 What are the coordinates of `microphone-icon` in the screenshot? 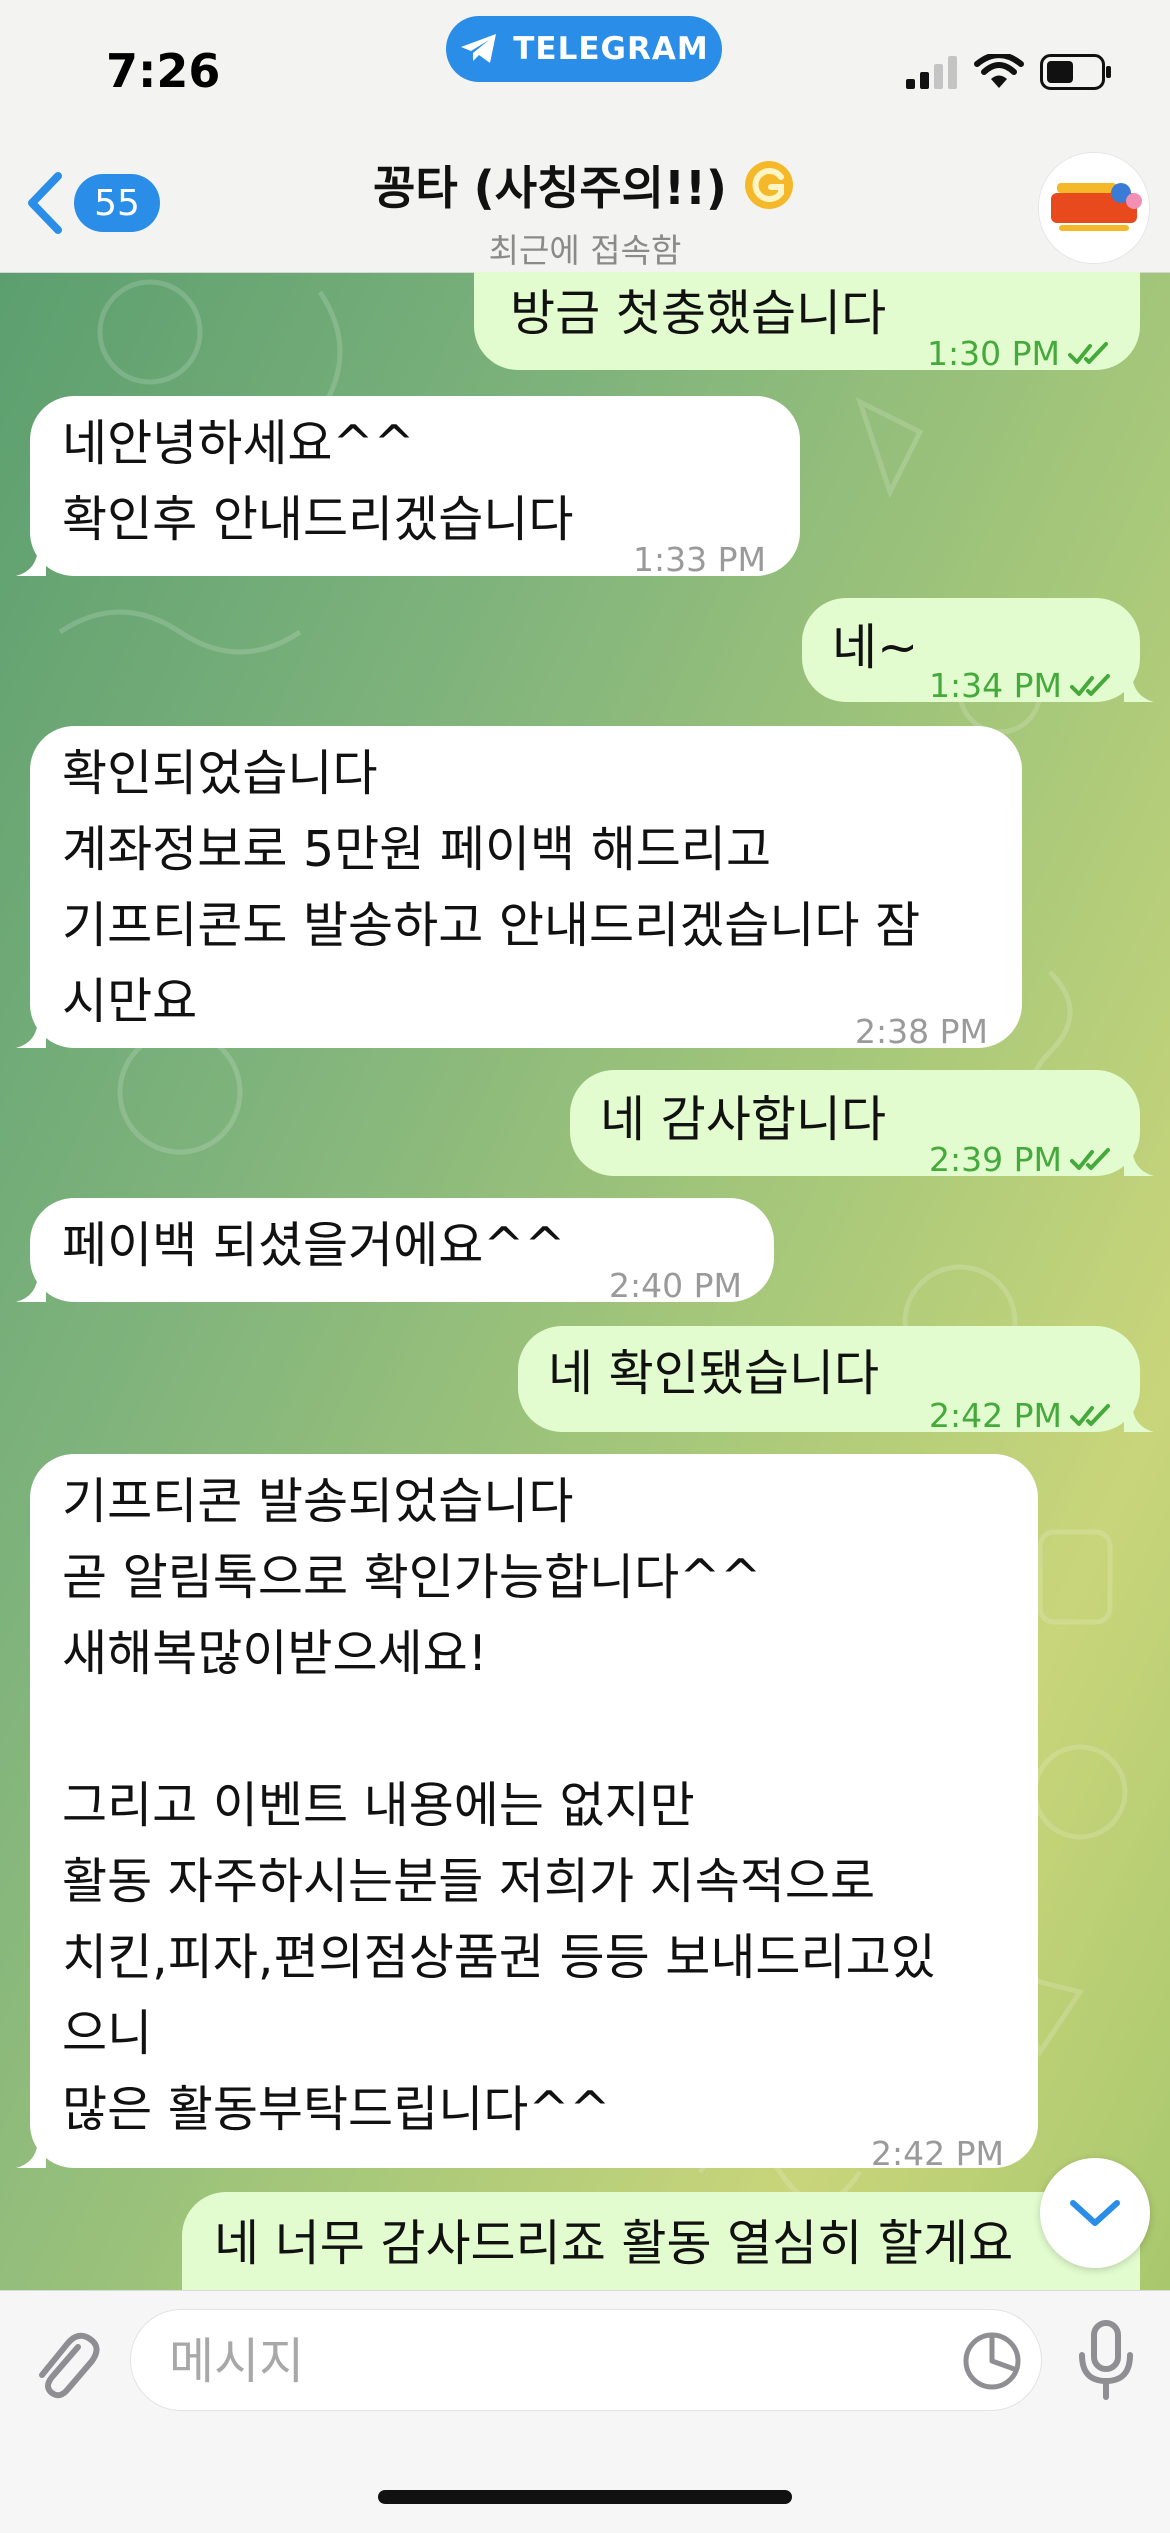 It's located at (1106, 2362).